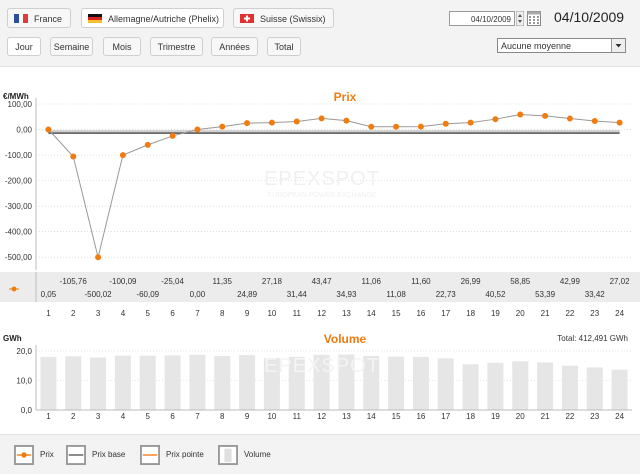 The width and height of the screenshot is (640, 474). What do you see at coordinates (396, 313) in the screenshot?
I see `price-x-tick-label: 15` at bounding box center [396, 313].